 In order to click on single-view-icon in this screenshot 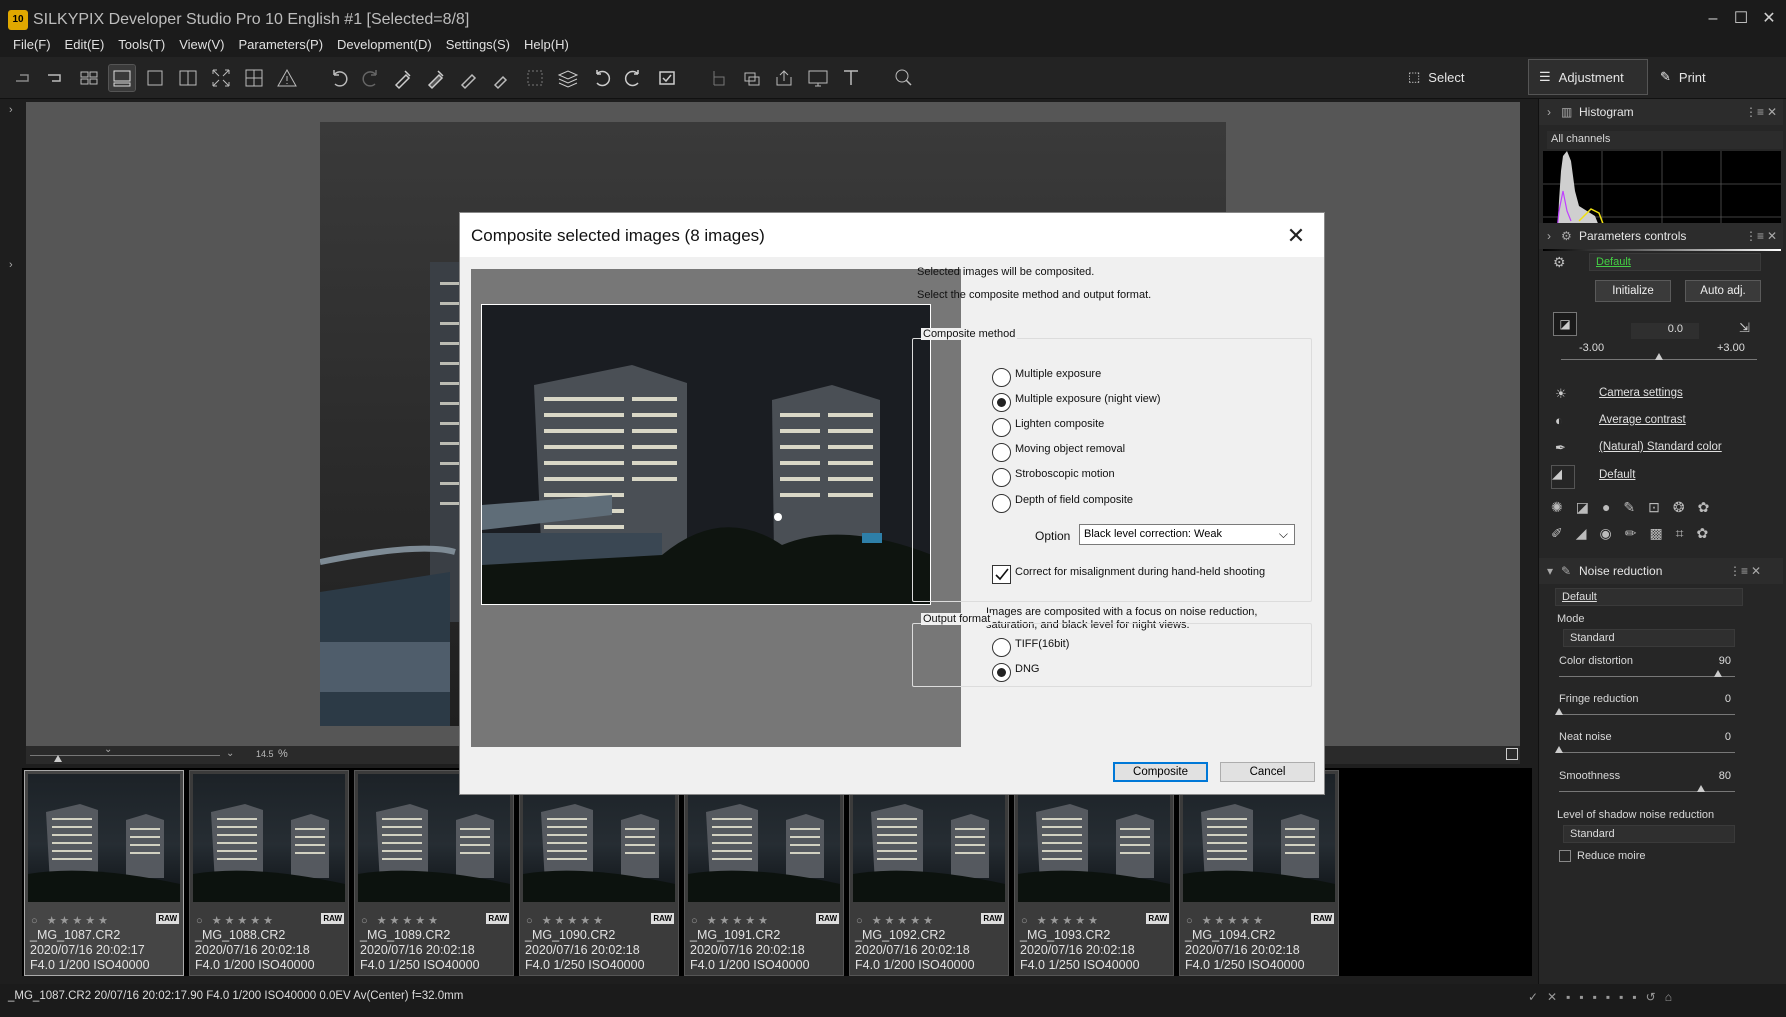, I will do `click(155, 78)`.